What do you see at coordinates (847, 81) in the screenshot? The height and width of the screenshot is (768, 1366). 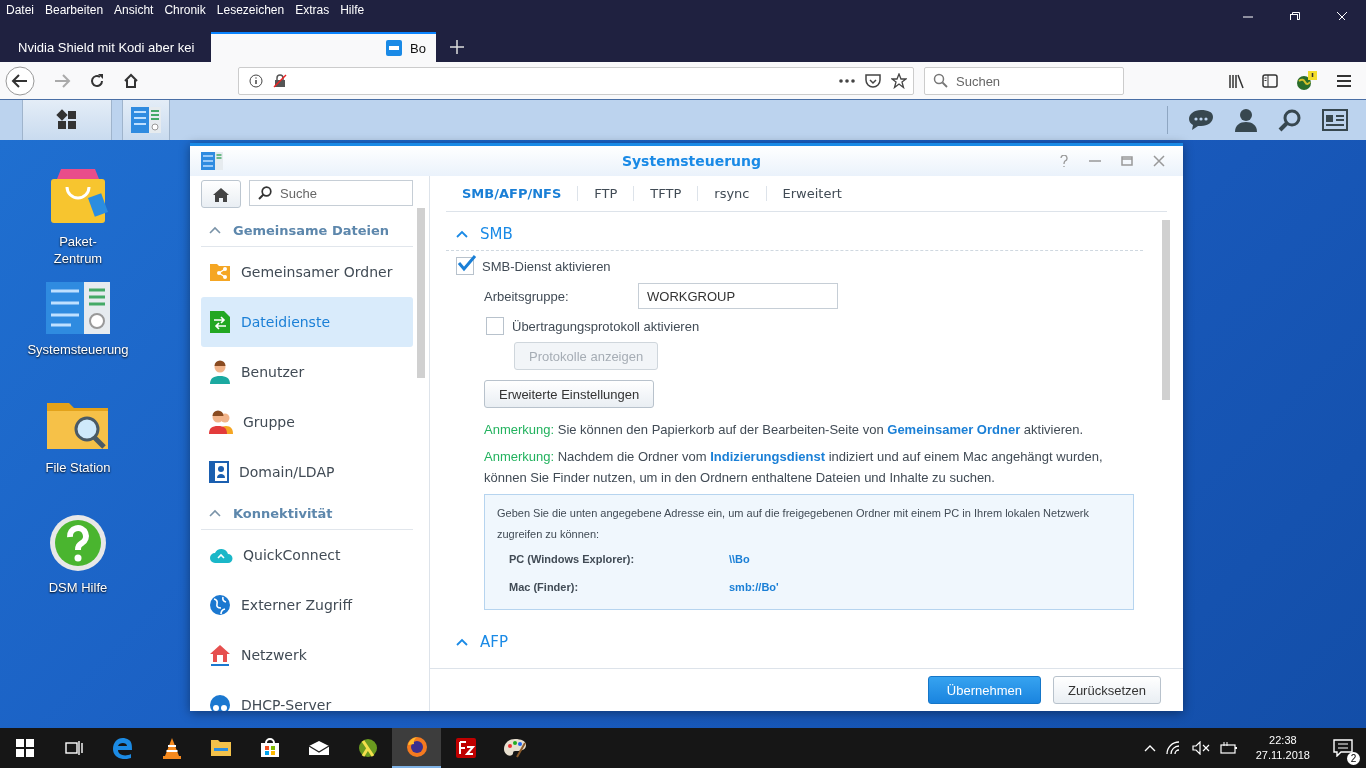 I see `more-icon` at bounding box center [847, 81].